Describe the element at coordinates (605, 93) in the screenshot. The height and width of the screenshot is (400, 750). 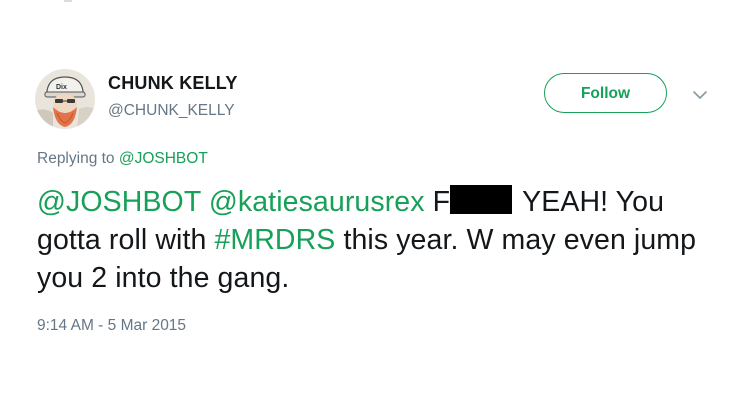
I see `follow-button: Follow` at that location.